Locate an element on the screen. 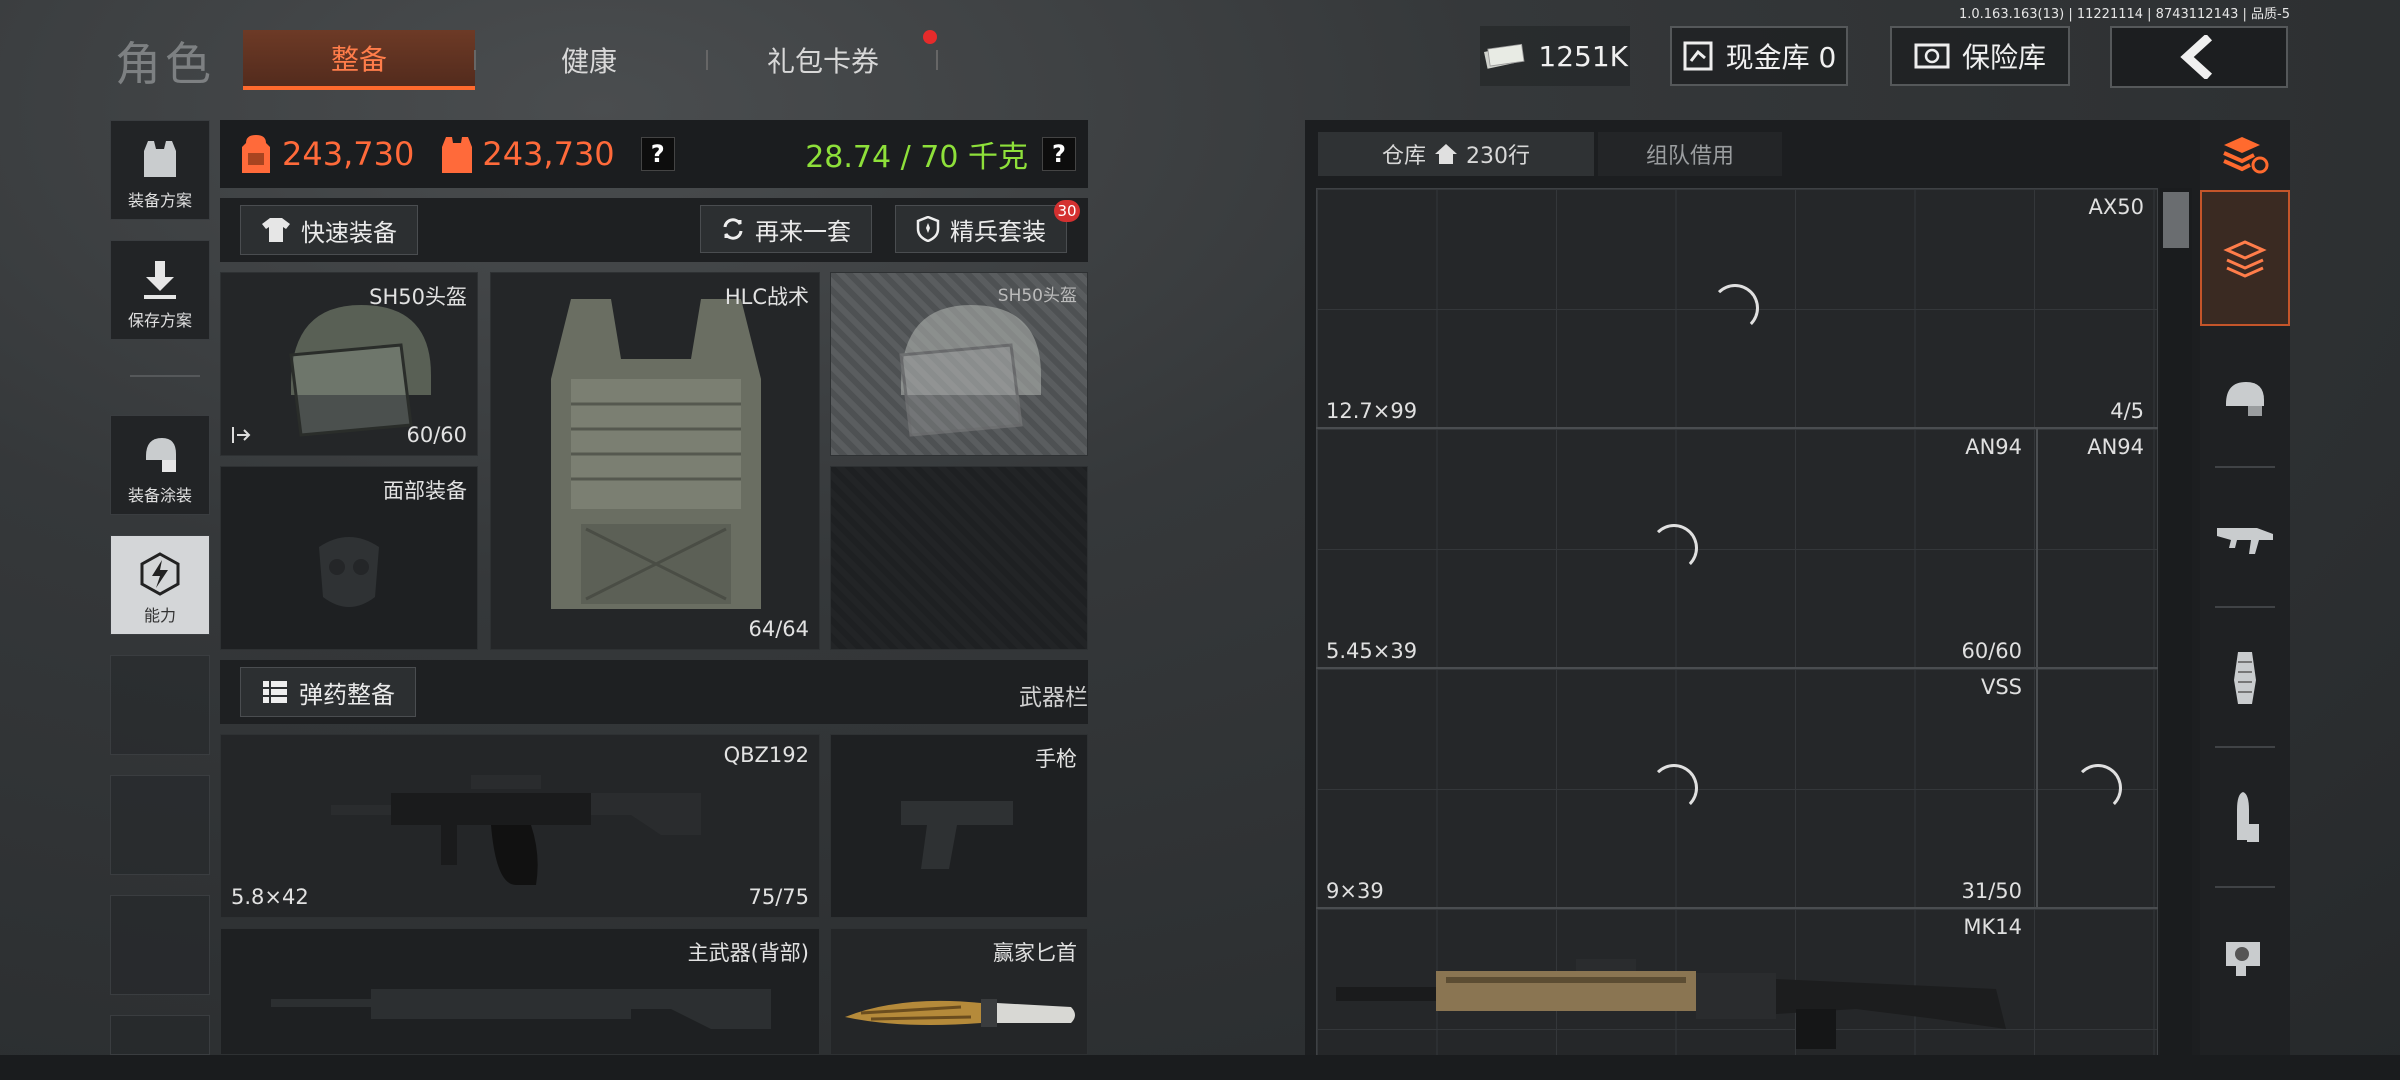 The height and width of the screenshot is (1080, 2400). shield-icon is located at coordinates (928, 229).